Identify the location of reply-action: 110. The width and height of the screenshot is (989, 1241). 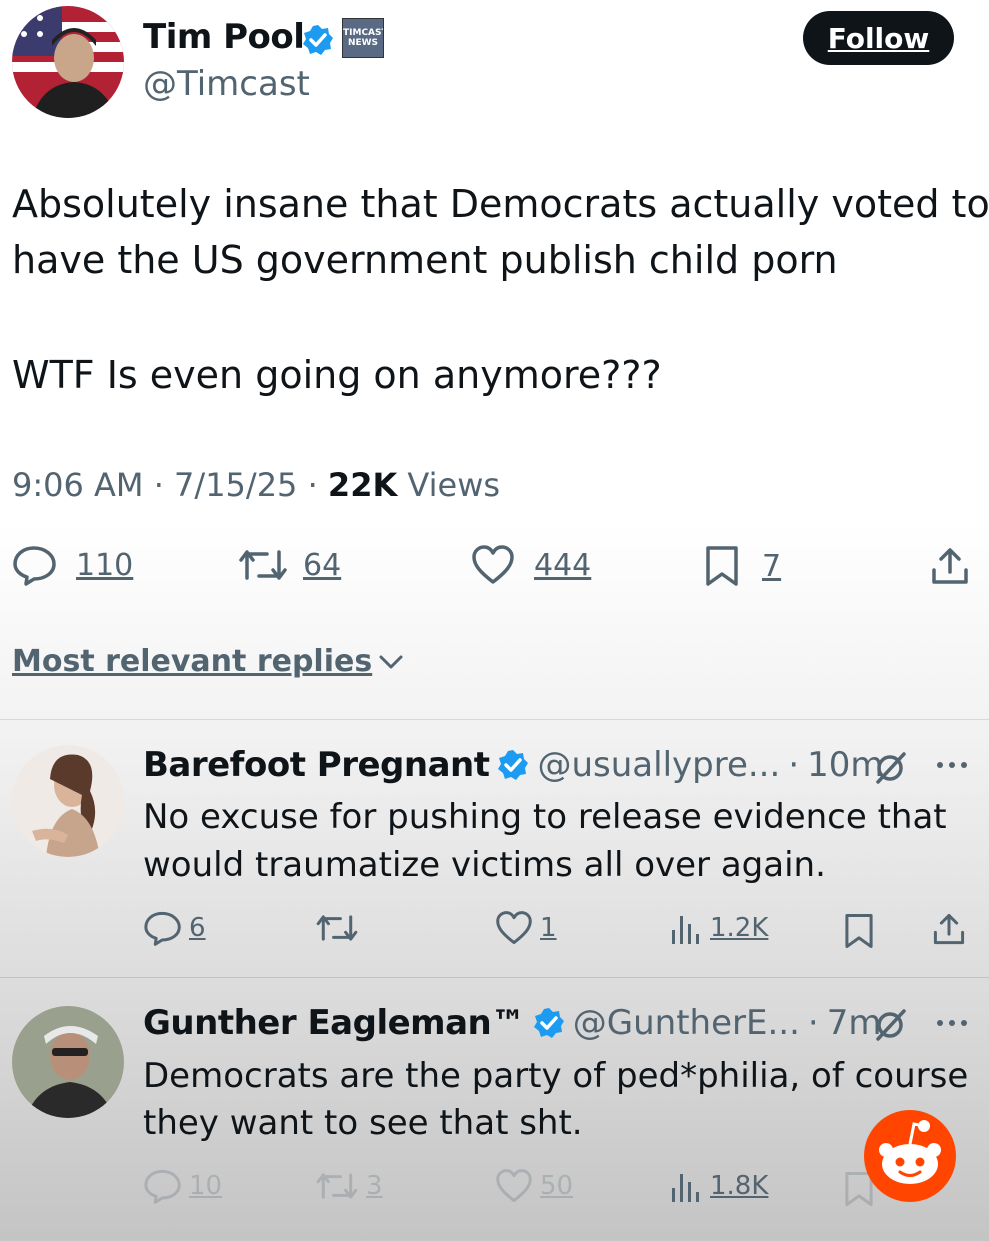
(72, 565).